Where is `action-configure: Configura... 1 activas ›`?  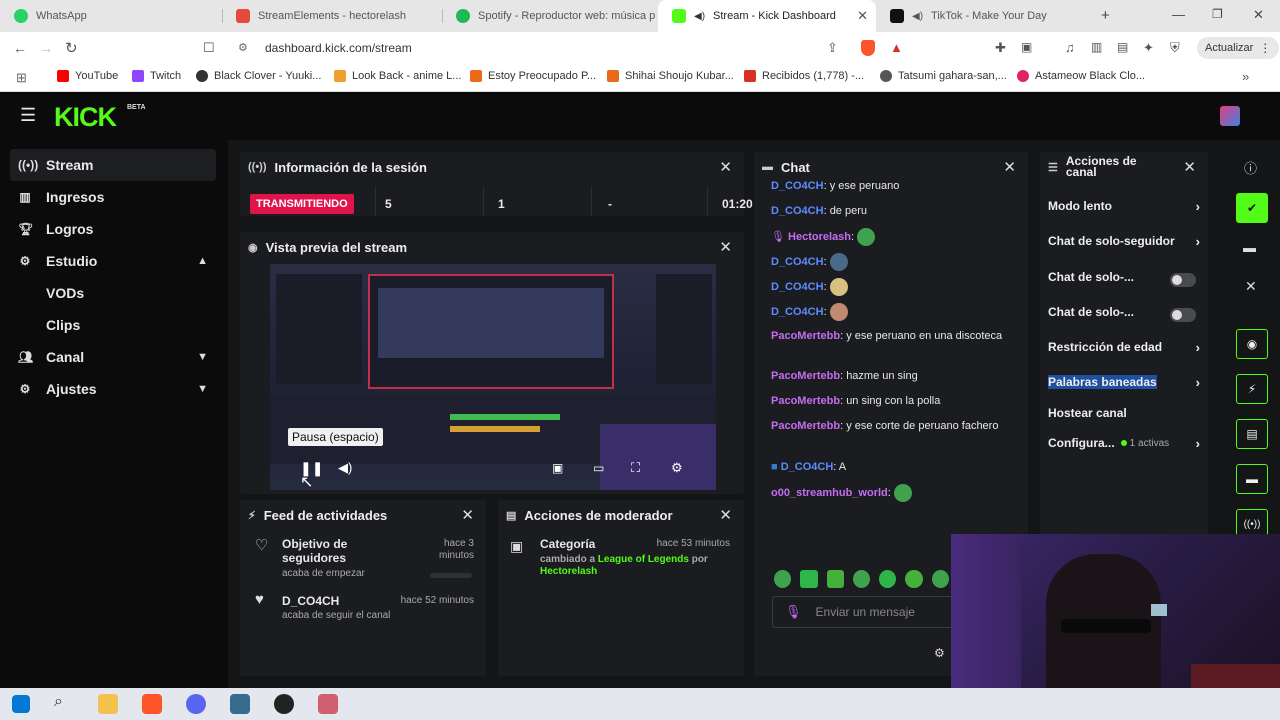 action-configure: Configura... 1 activas › is located at coordinates (1124, 443).